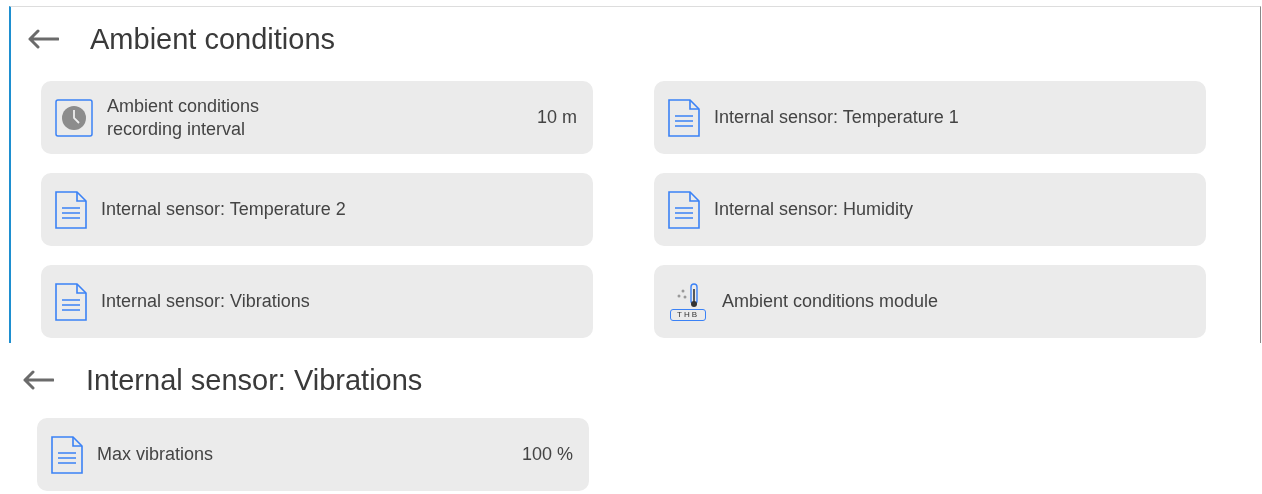 This screenshot has height=494, width=1262. What do you see at coordinates (254, 380) in the screenshot?
I see `page-title: Internal sensor: Vibrations` at bounding box center [254, 380].